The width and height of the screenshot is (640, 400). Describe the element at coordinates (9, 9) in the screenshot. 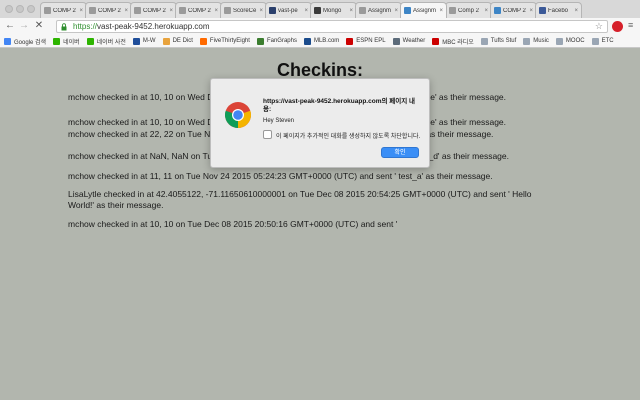

I see `close-window-button` at that location.